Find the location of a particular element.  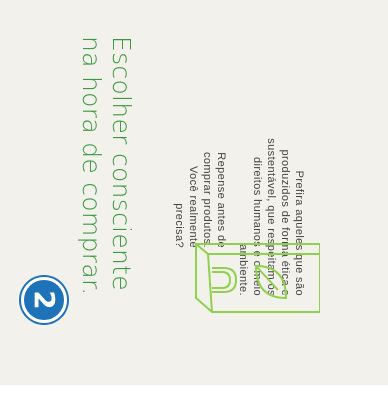

title-line-2: na hora de comprar. is located at coordinates (91, 166).